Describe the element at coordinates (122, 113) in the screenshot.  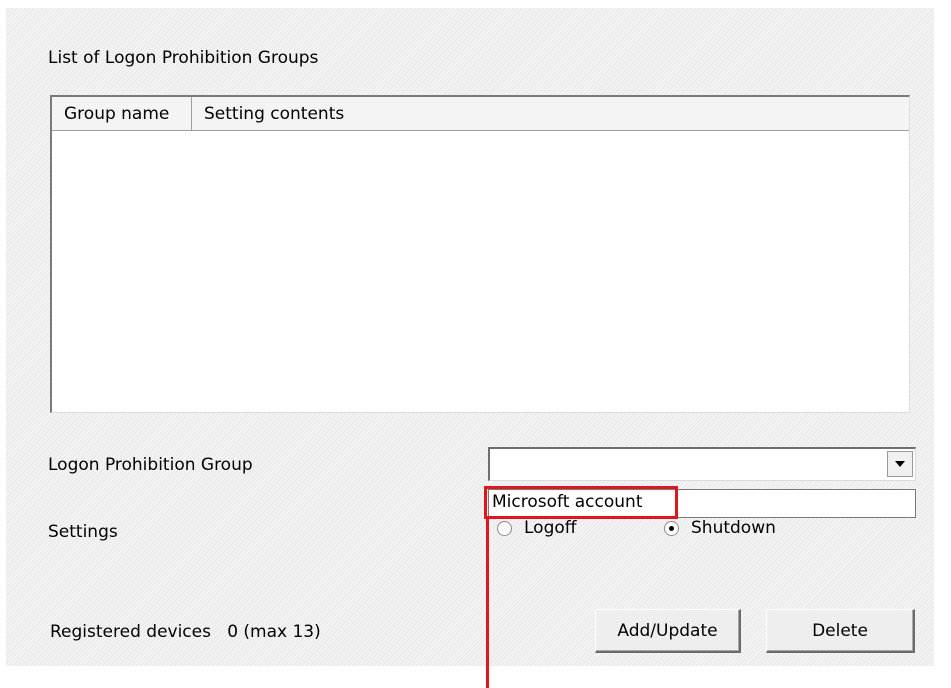
I see `column-header-group-name: Group name` at that location.